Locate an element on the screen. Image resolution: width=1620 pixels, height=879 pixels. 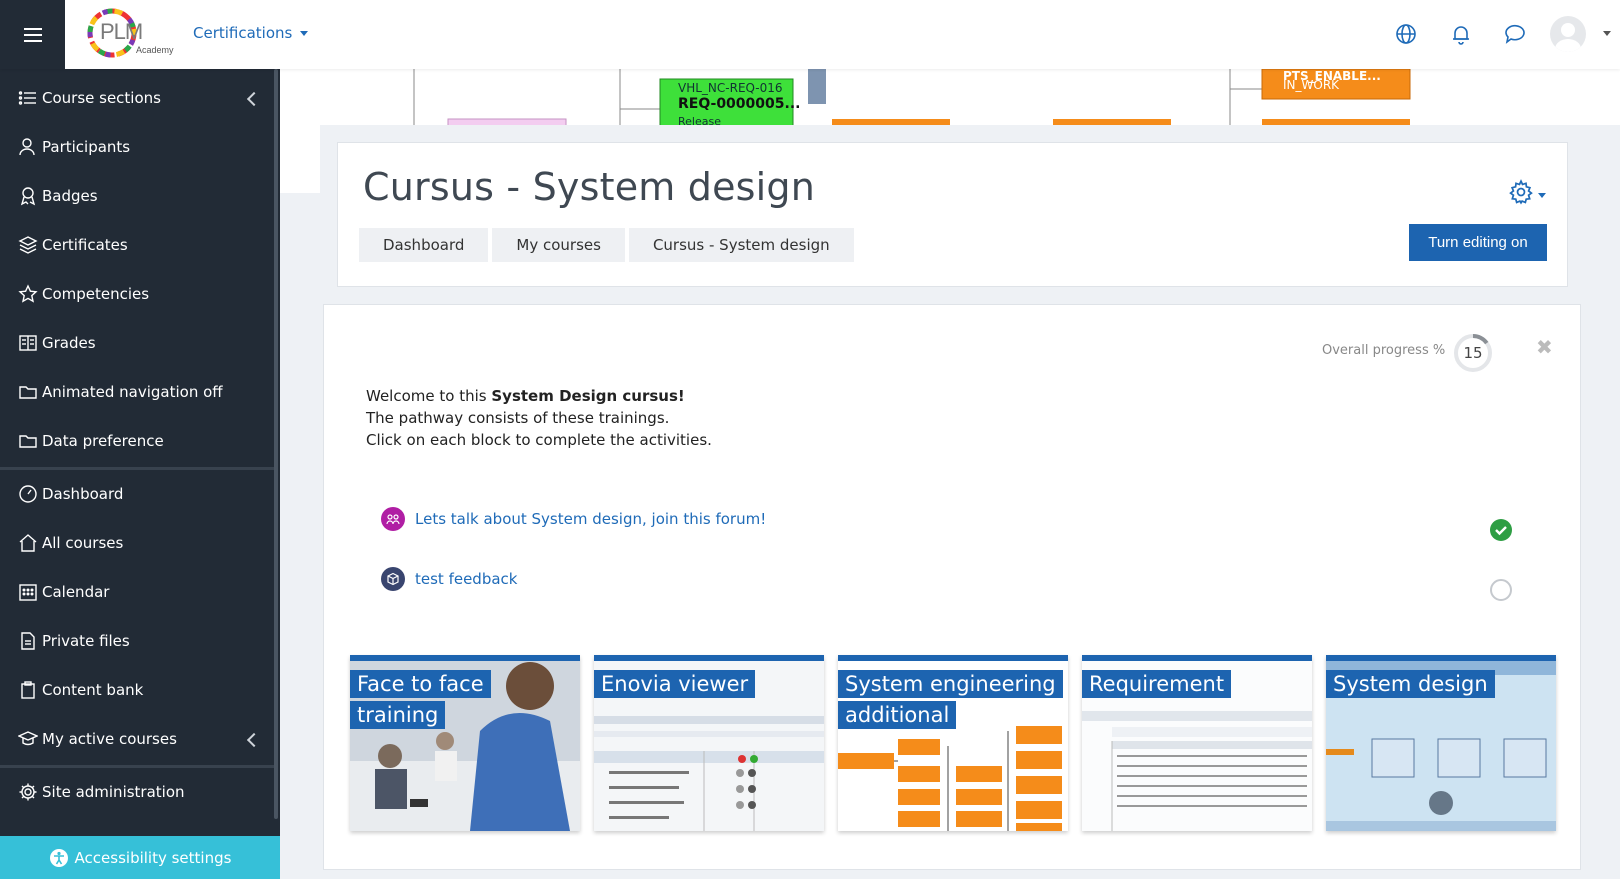
sidebar-item-certificates: Certificates is located at coordinates (73, 245).